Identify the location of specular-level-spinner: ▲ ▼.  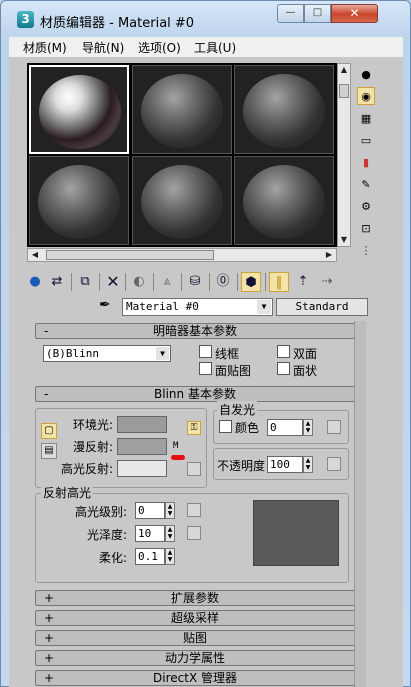
(170, 510).